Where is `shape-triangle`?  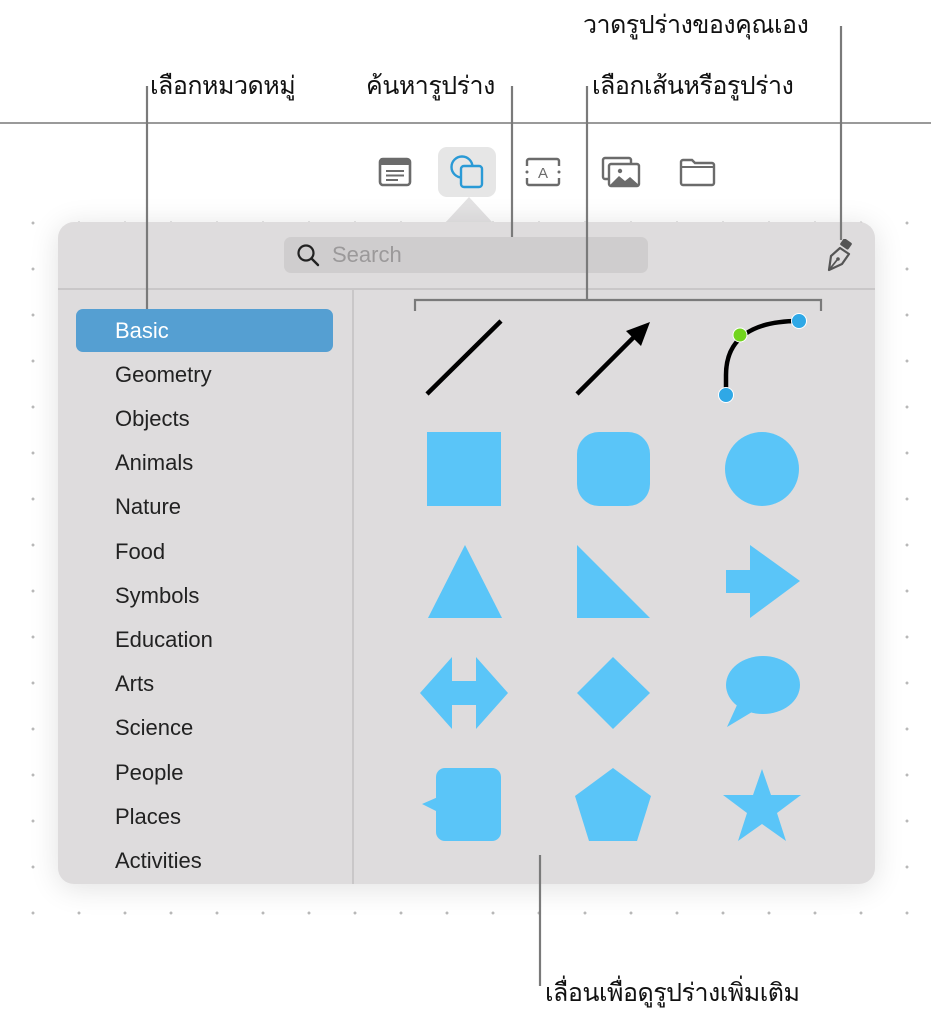 shape-triangle is located at coordinates (465, 581).